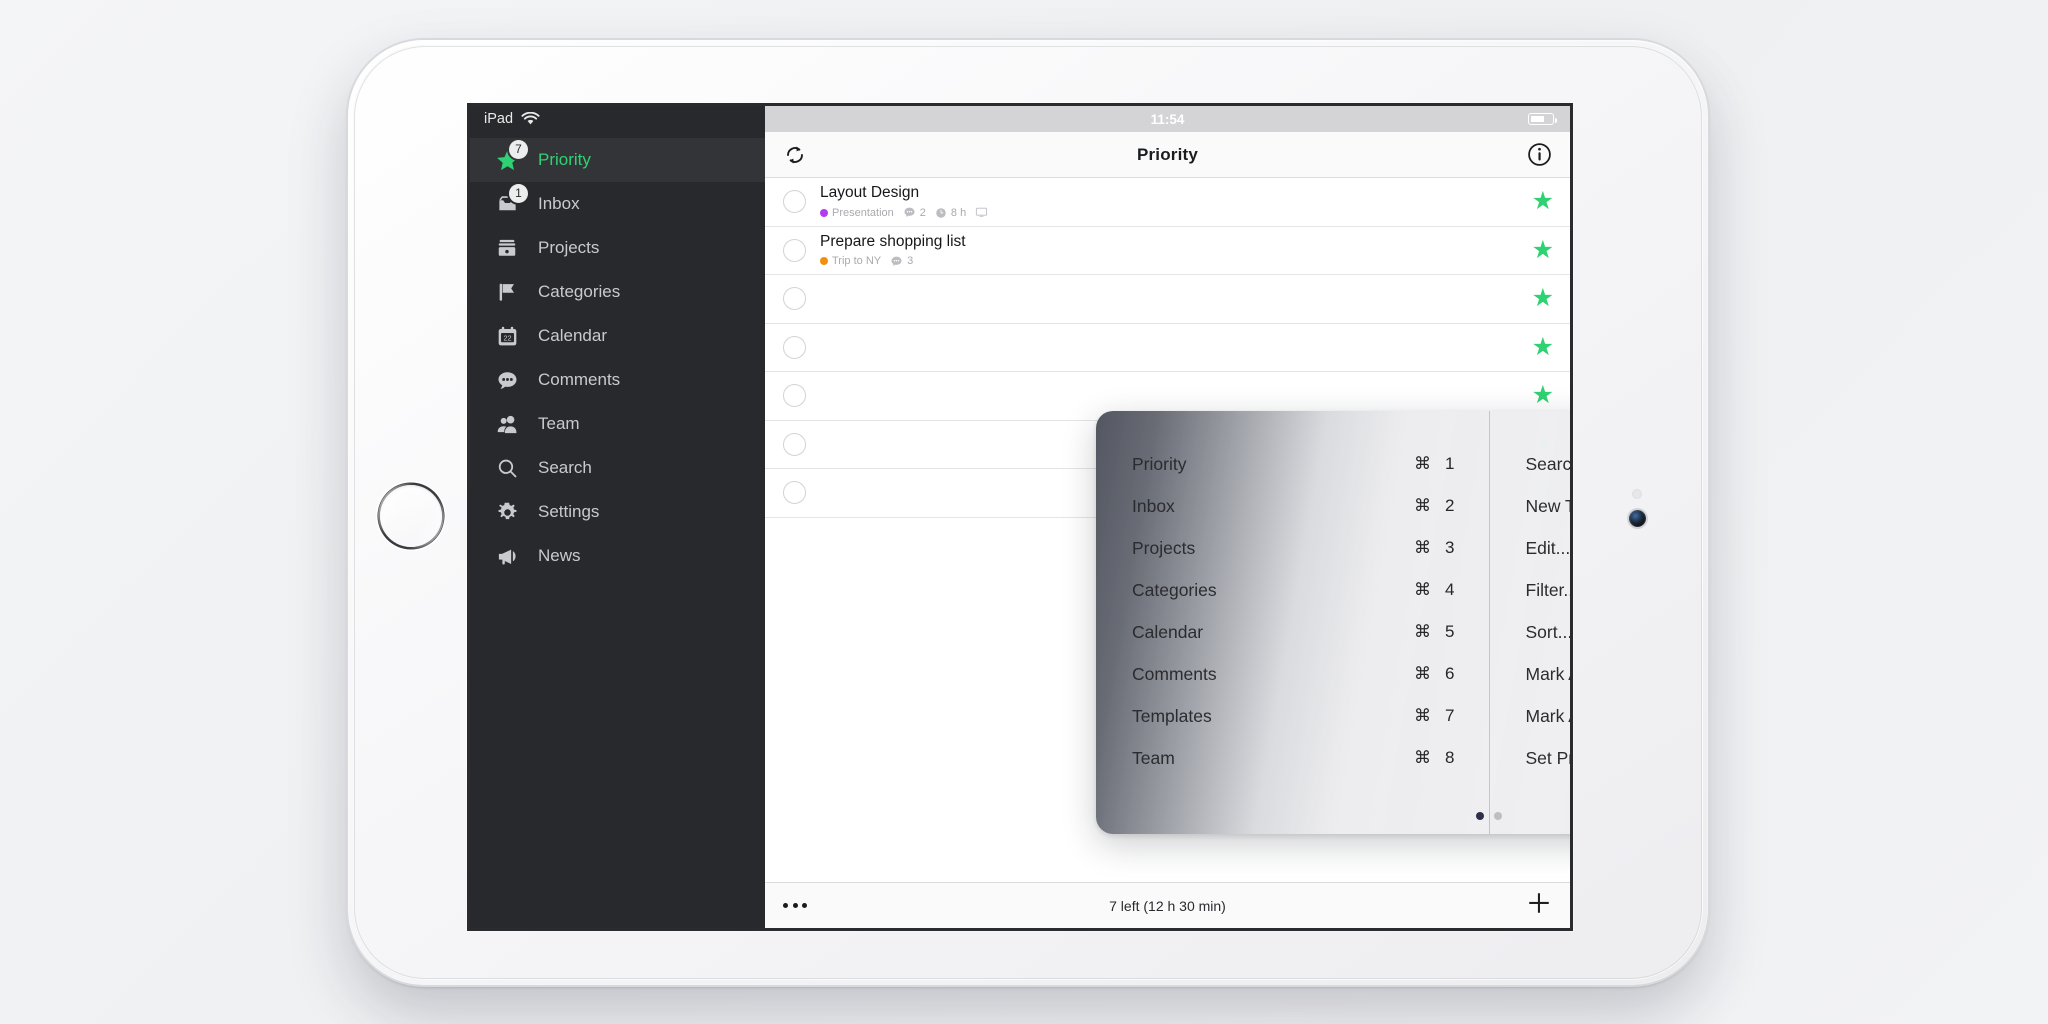 The height and width of the screenshot is (1024, 2048). I want to click on task-content: Layout Design Presentation 2 8 h, so click(1176, 201).